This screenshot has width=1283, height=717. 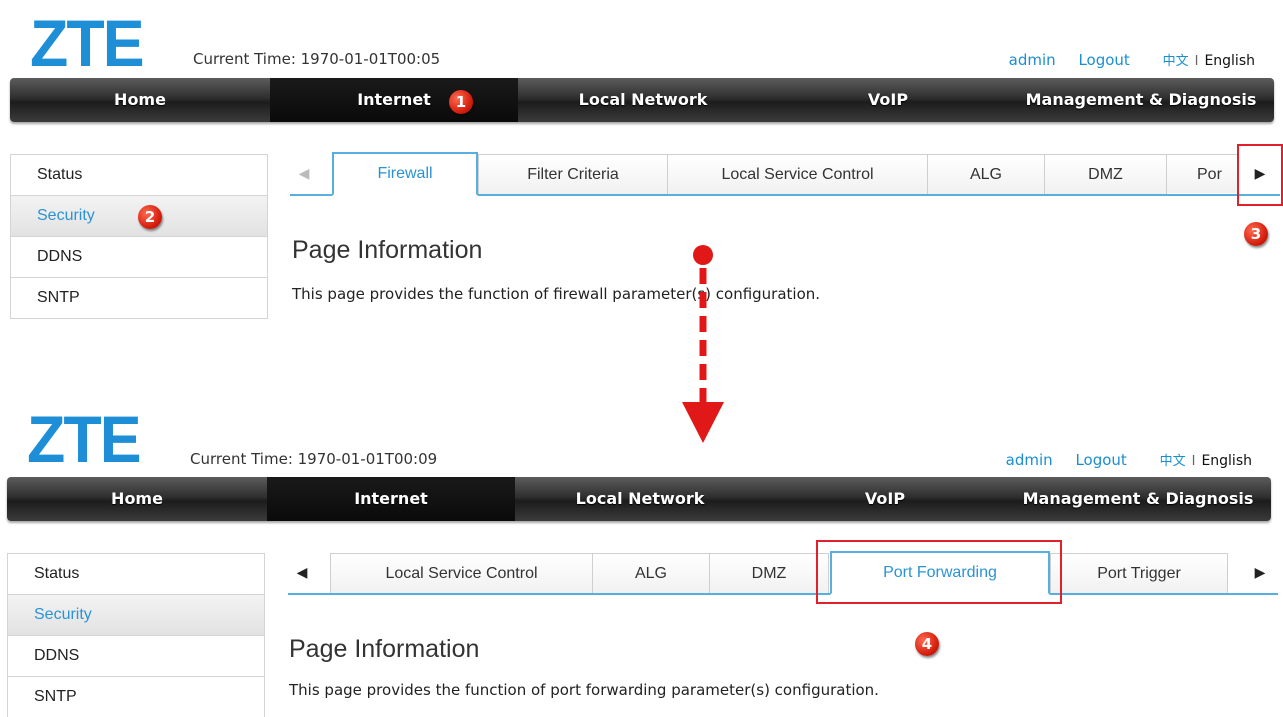 What do you see at coordinates (927, 644) in the screenshot?
I see `callout-4: 4` at bounding box center [927, 644].